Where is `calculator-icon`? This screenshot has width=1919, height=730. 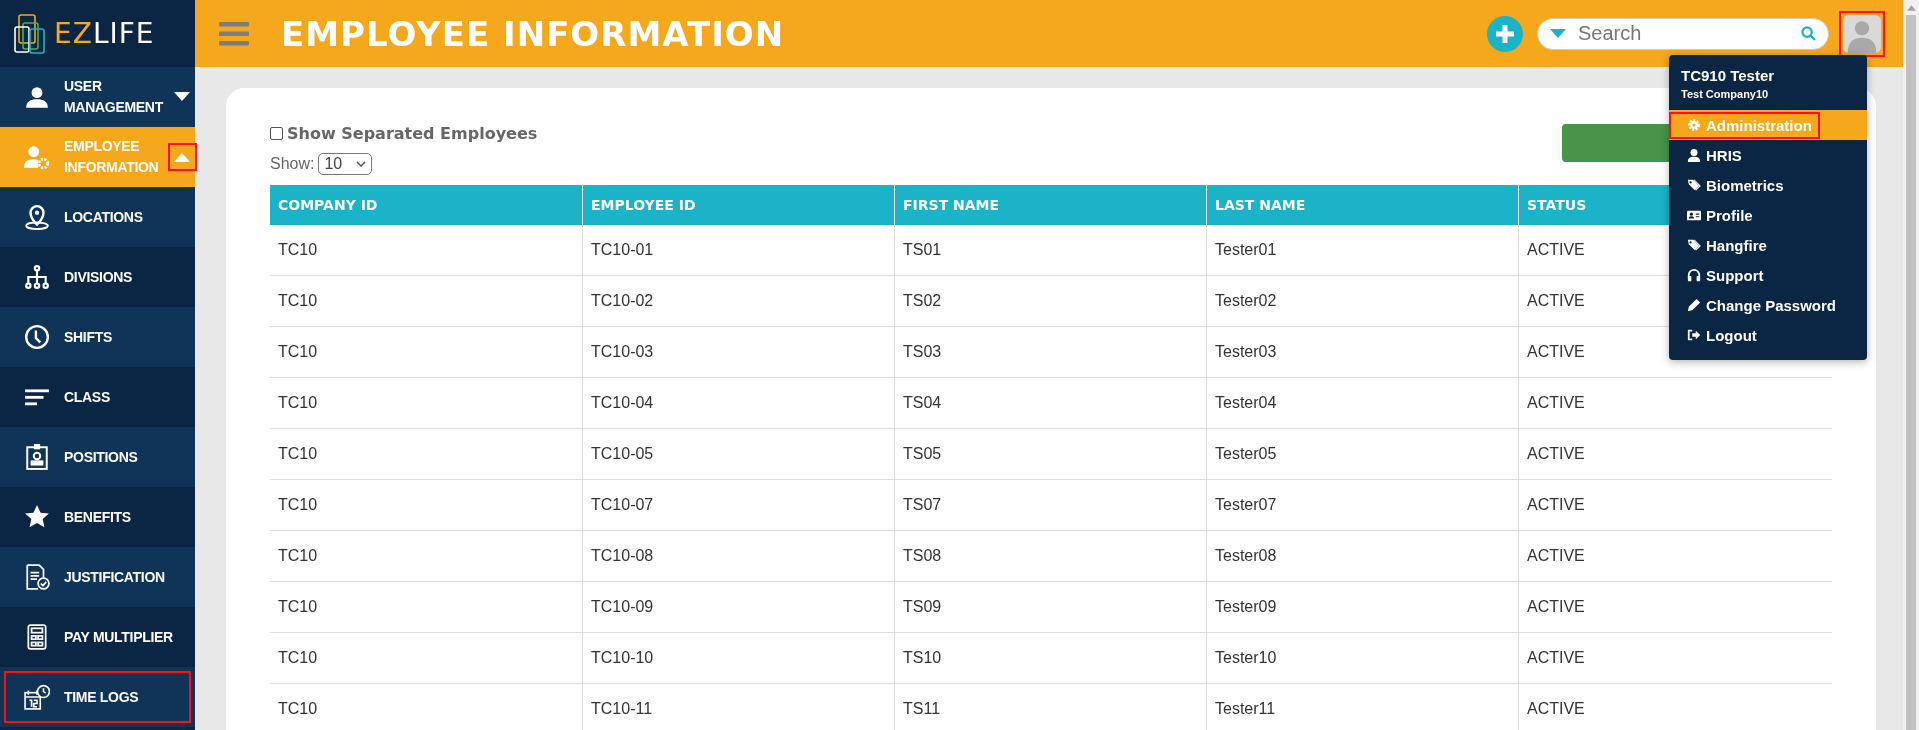 calculator-icon is located at coordinates (37, 637).